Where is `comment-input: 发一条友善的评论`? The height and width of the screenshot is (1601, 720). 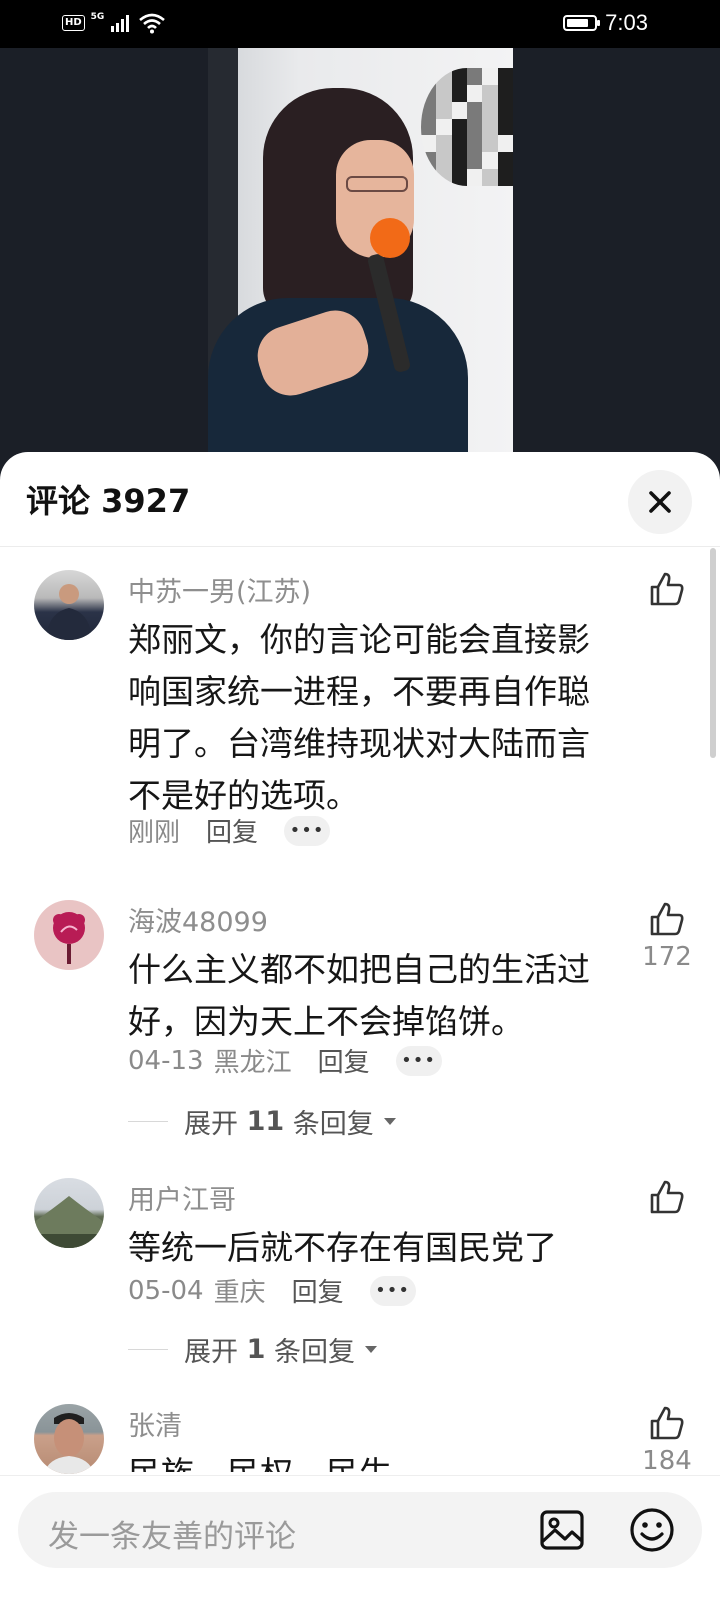 comment-input: 发一条友善的评论 is located at coordinates (360, 1530).